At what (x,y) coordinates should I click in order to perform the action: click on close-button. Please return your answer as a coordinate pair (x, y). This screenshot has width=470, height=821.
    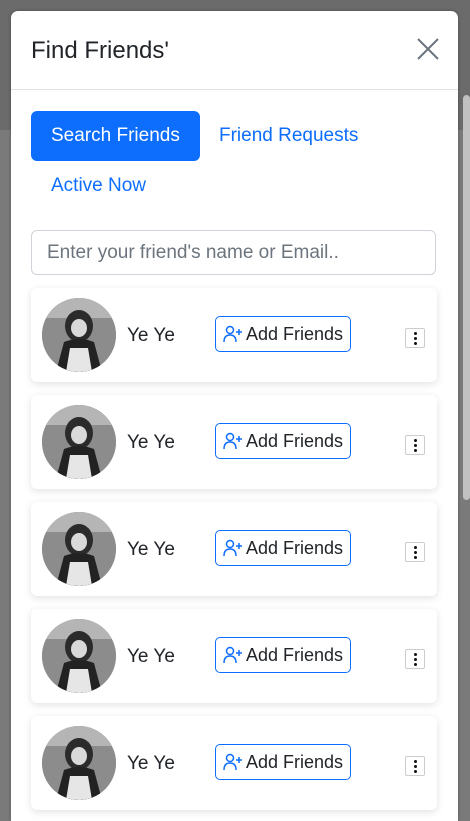
    Looking at the image, I should click on (428, 49).